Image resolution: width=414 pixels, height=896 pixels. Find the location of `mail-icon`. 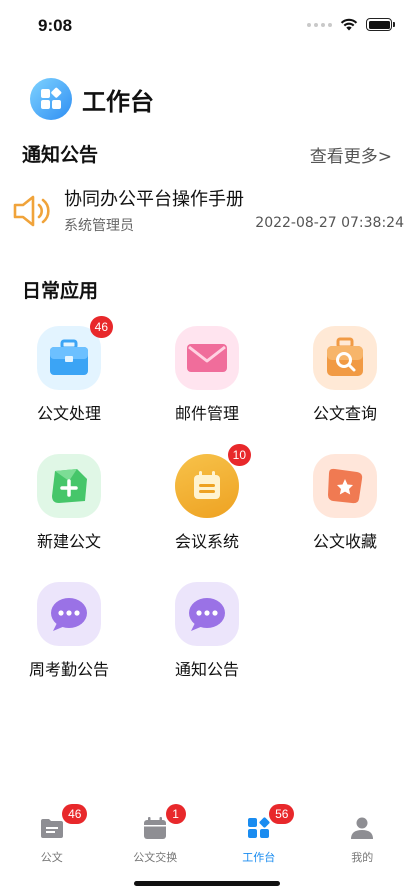

mail-icon is located at coordinates (207, 358).